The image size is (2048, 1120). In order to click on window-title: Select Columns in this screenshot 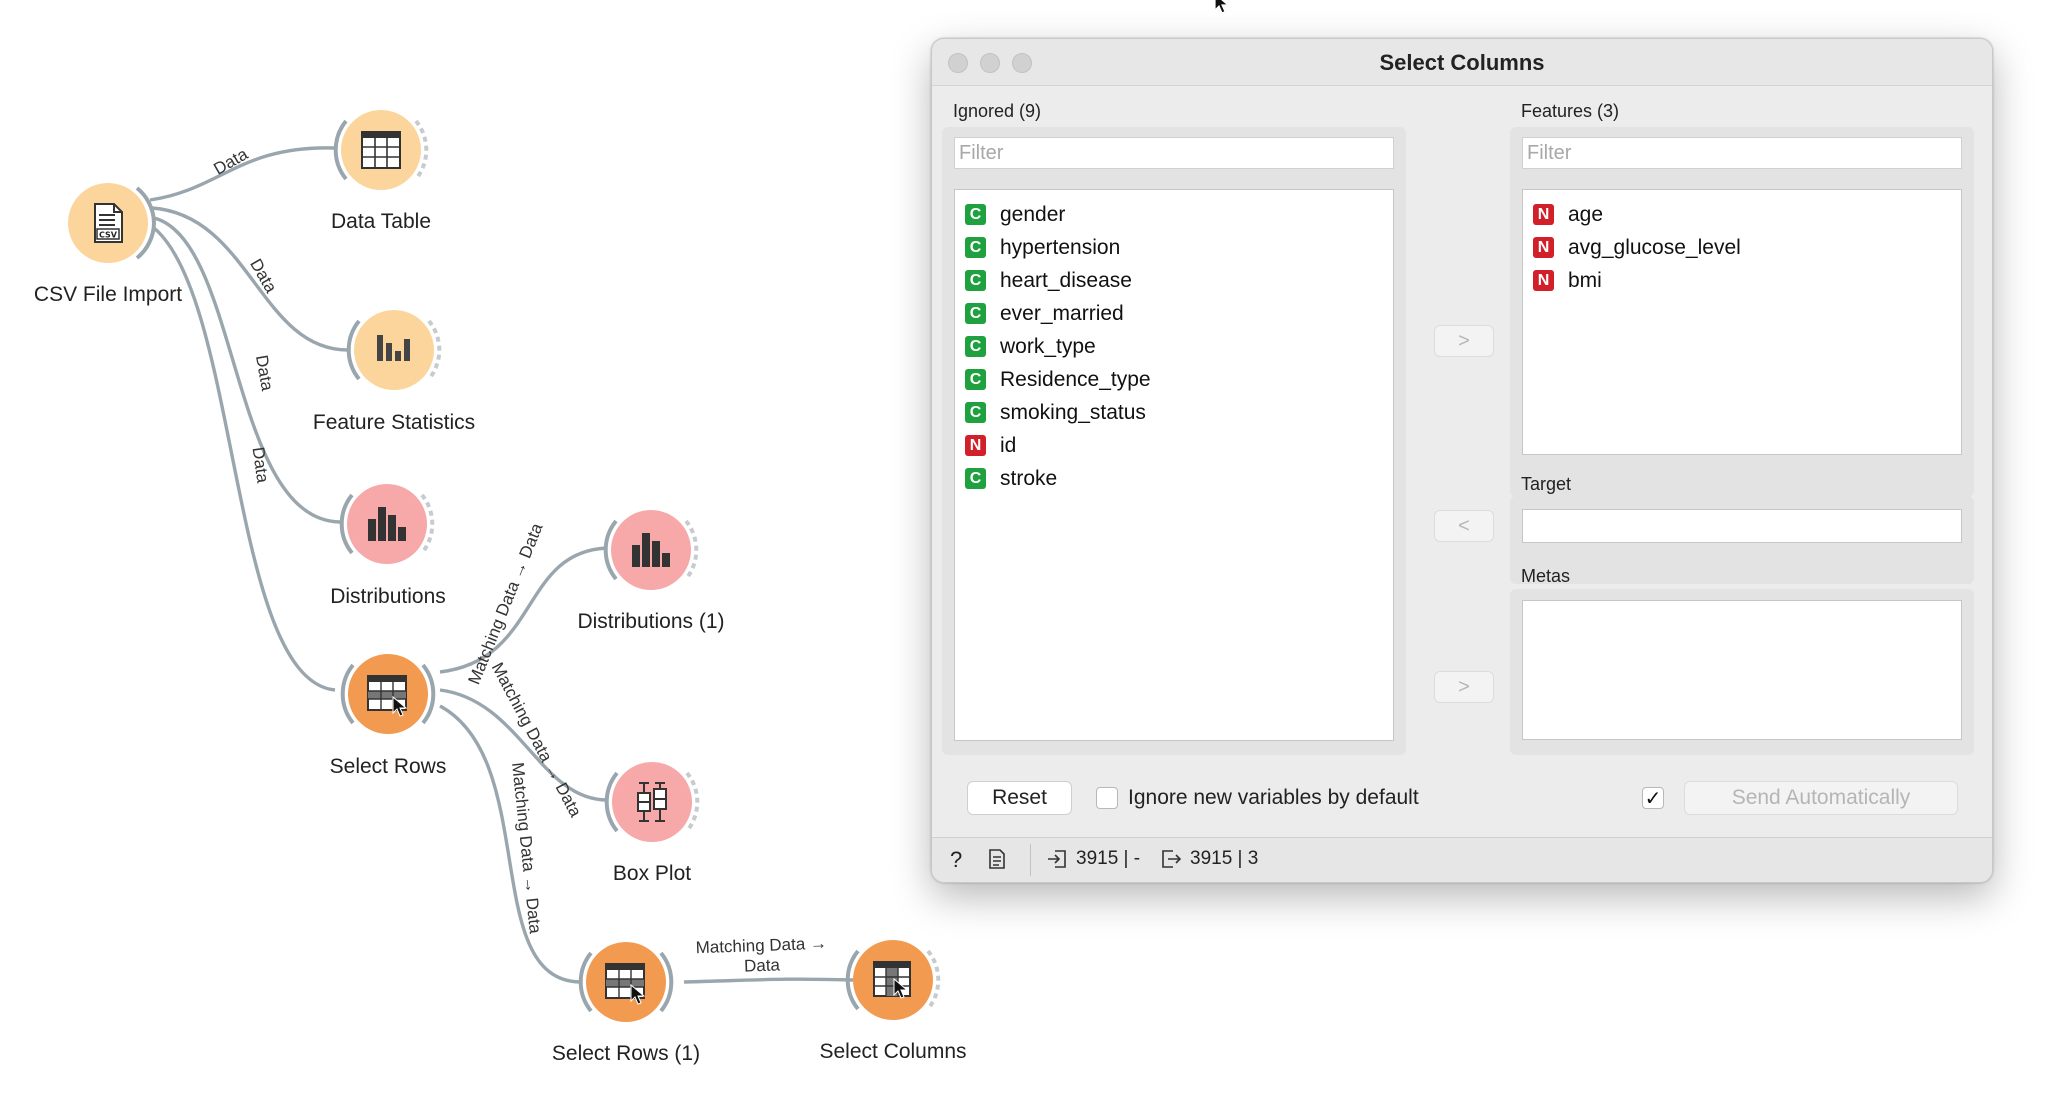, I will do `click(1462, 62)`.